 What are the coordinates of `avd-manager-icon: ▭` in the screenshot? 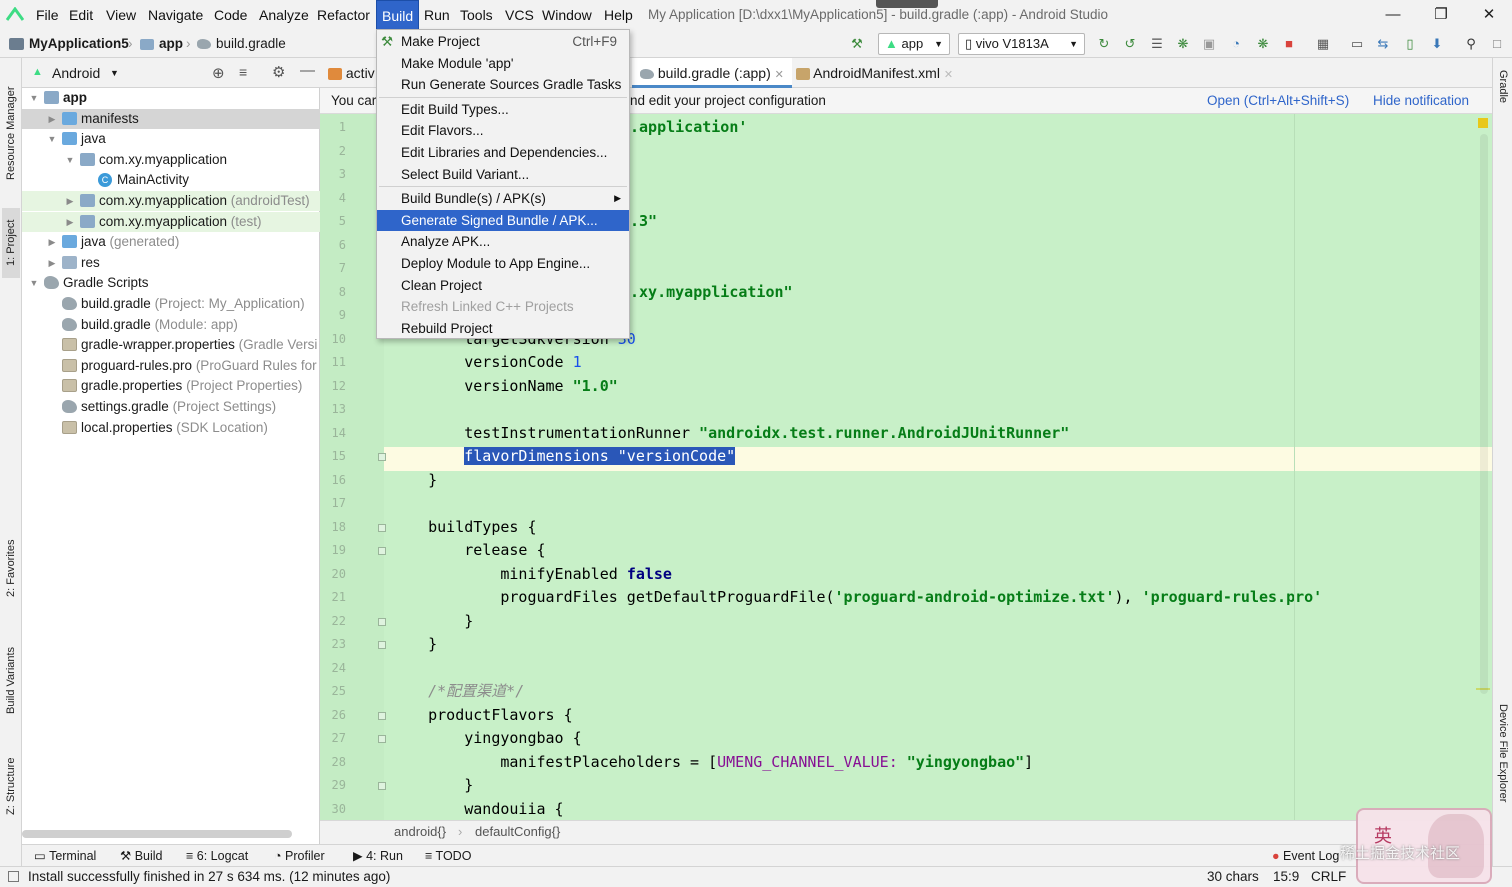 It's located at (1357, 44).